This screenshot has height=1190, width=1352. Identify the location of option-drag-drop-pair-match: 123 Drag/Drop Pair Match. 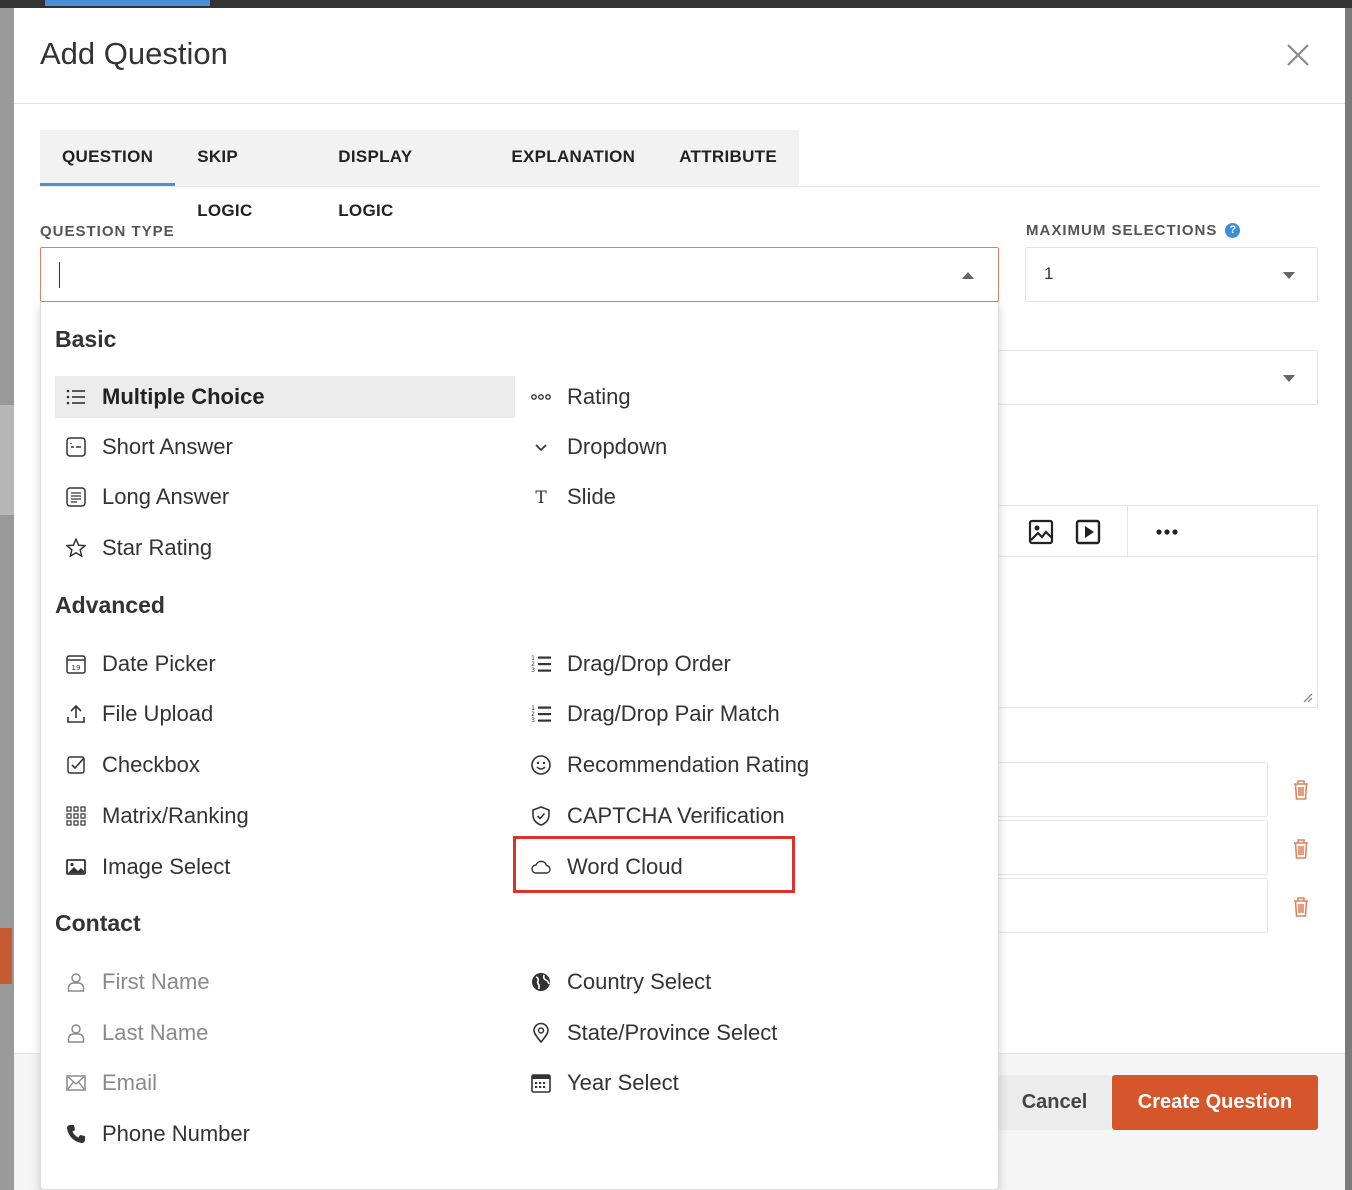
(750, 714).